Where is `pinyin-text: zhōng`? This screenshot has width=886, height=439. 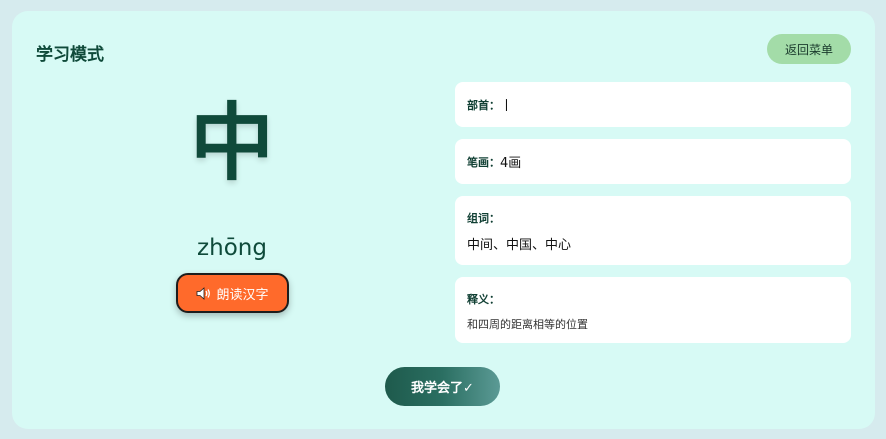
pinyin-text: zhōng is located at coordinates (232, 248).